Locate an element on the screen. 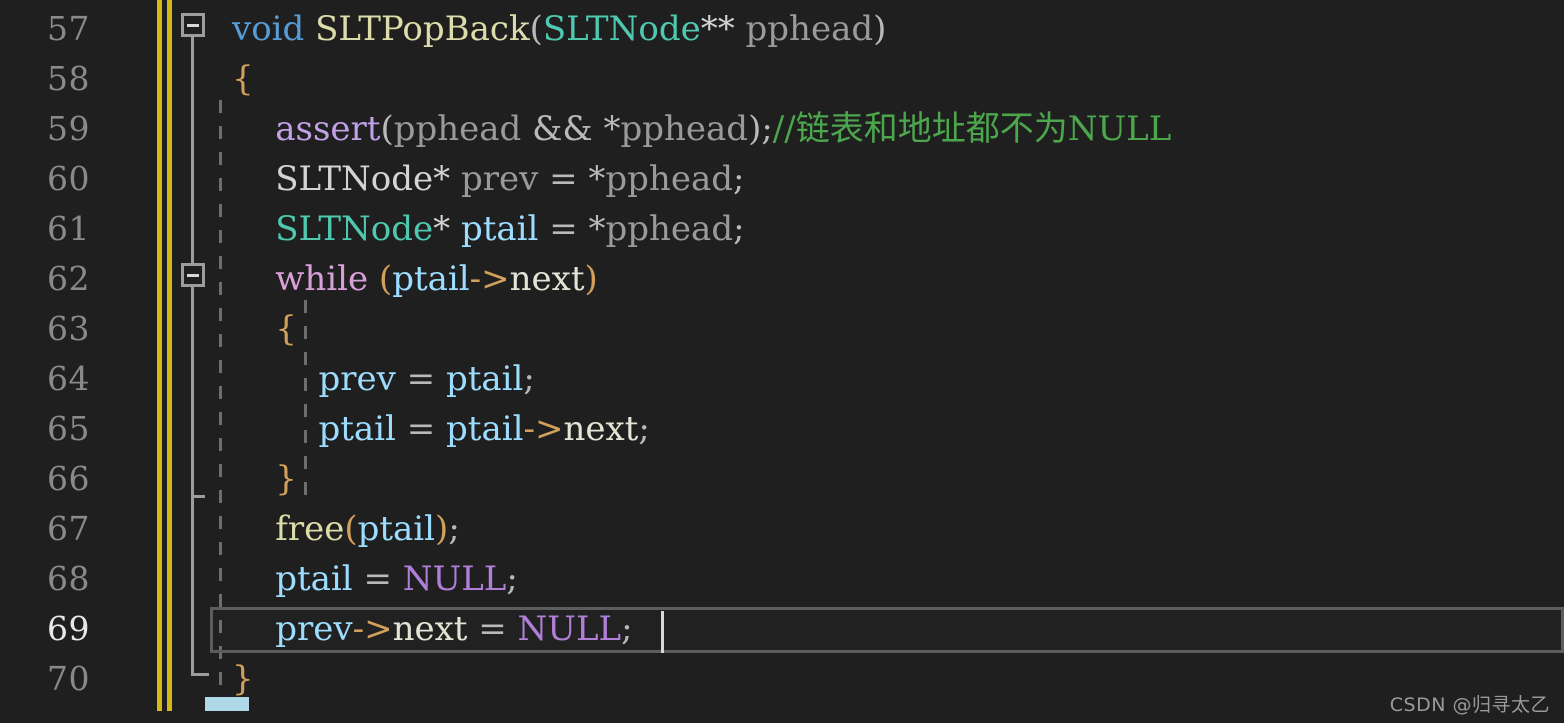 The image size is (1564, 723). code-line-60: SLTNode* prev = *pphead; is located at coordinates (488, 179).